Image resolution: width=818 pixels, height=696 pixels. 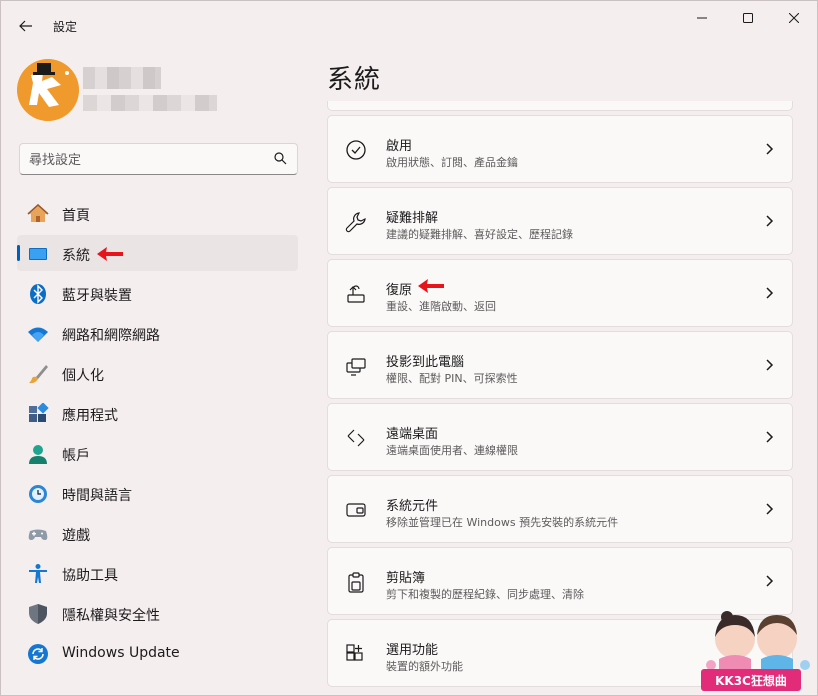 What do you see at coordinates (452, 378) in the screenshot?
I see `card-description: 權限、配對 PIN、可探索性` at bounding box center [452, 378].